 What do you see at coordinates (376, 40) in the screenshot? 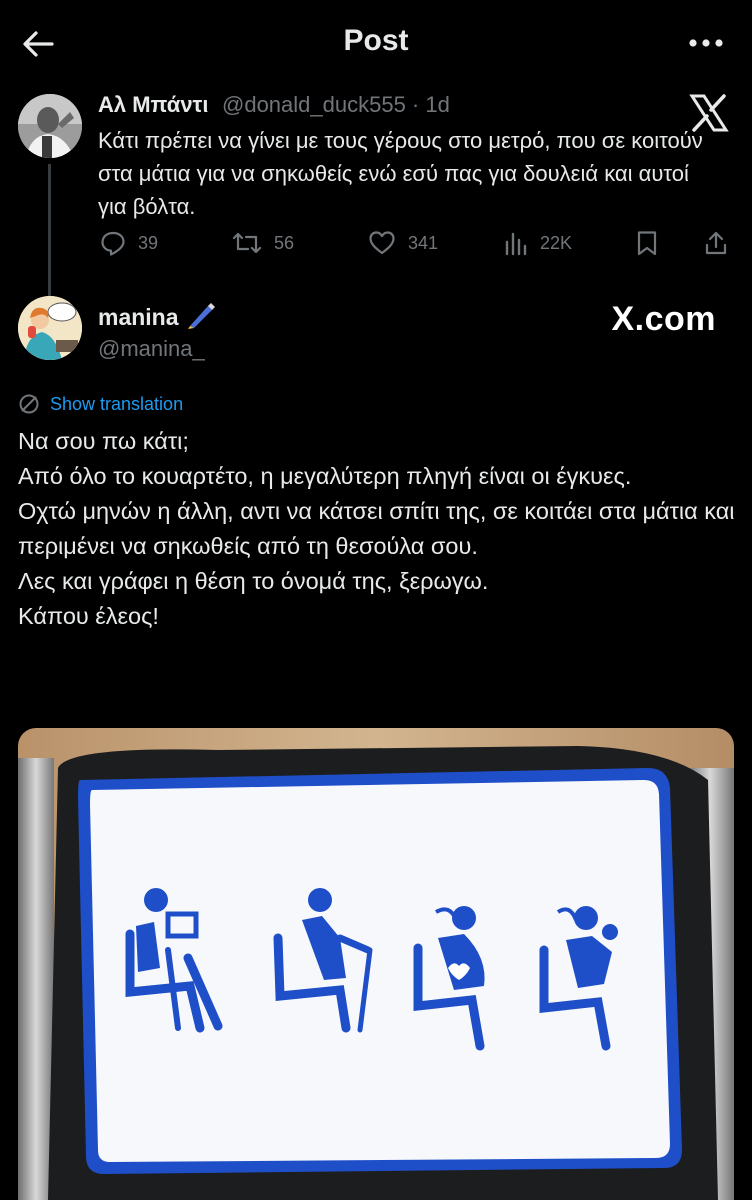
I see `page-title: Post` at bounding box center [376, 40].